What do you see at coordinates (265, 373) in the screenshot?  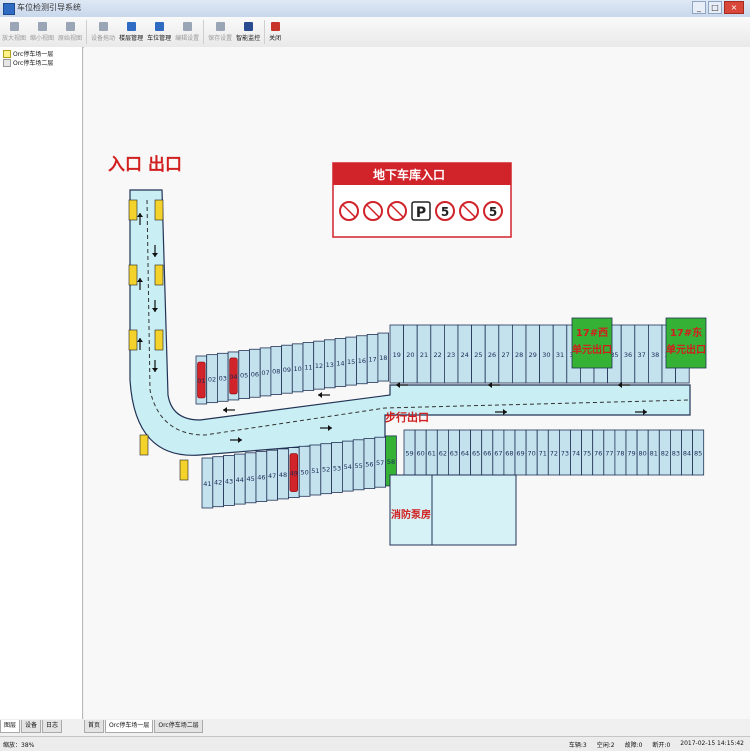 I see `slot-number-07: 07` at bounding box center [265, 373].